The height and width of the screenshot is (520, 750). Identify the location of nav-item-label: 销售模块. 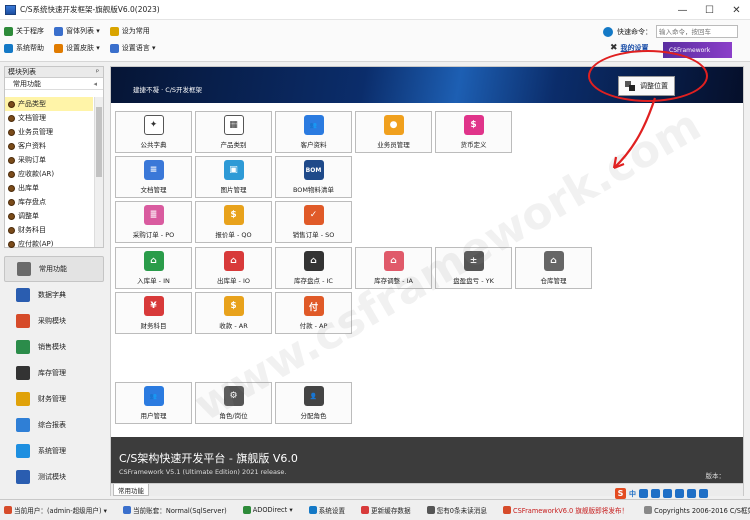
(52, 347).